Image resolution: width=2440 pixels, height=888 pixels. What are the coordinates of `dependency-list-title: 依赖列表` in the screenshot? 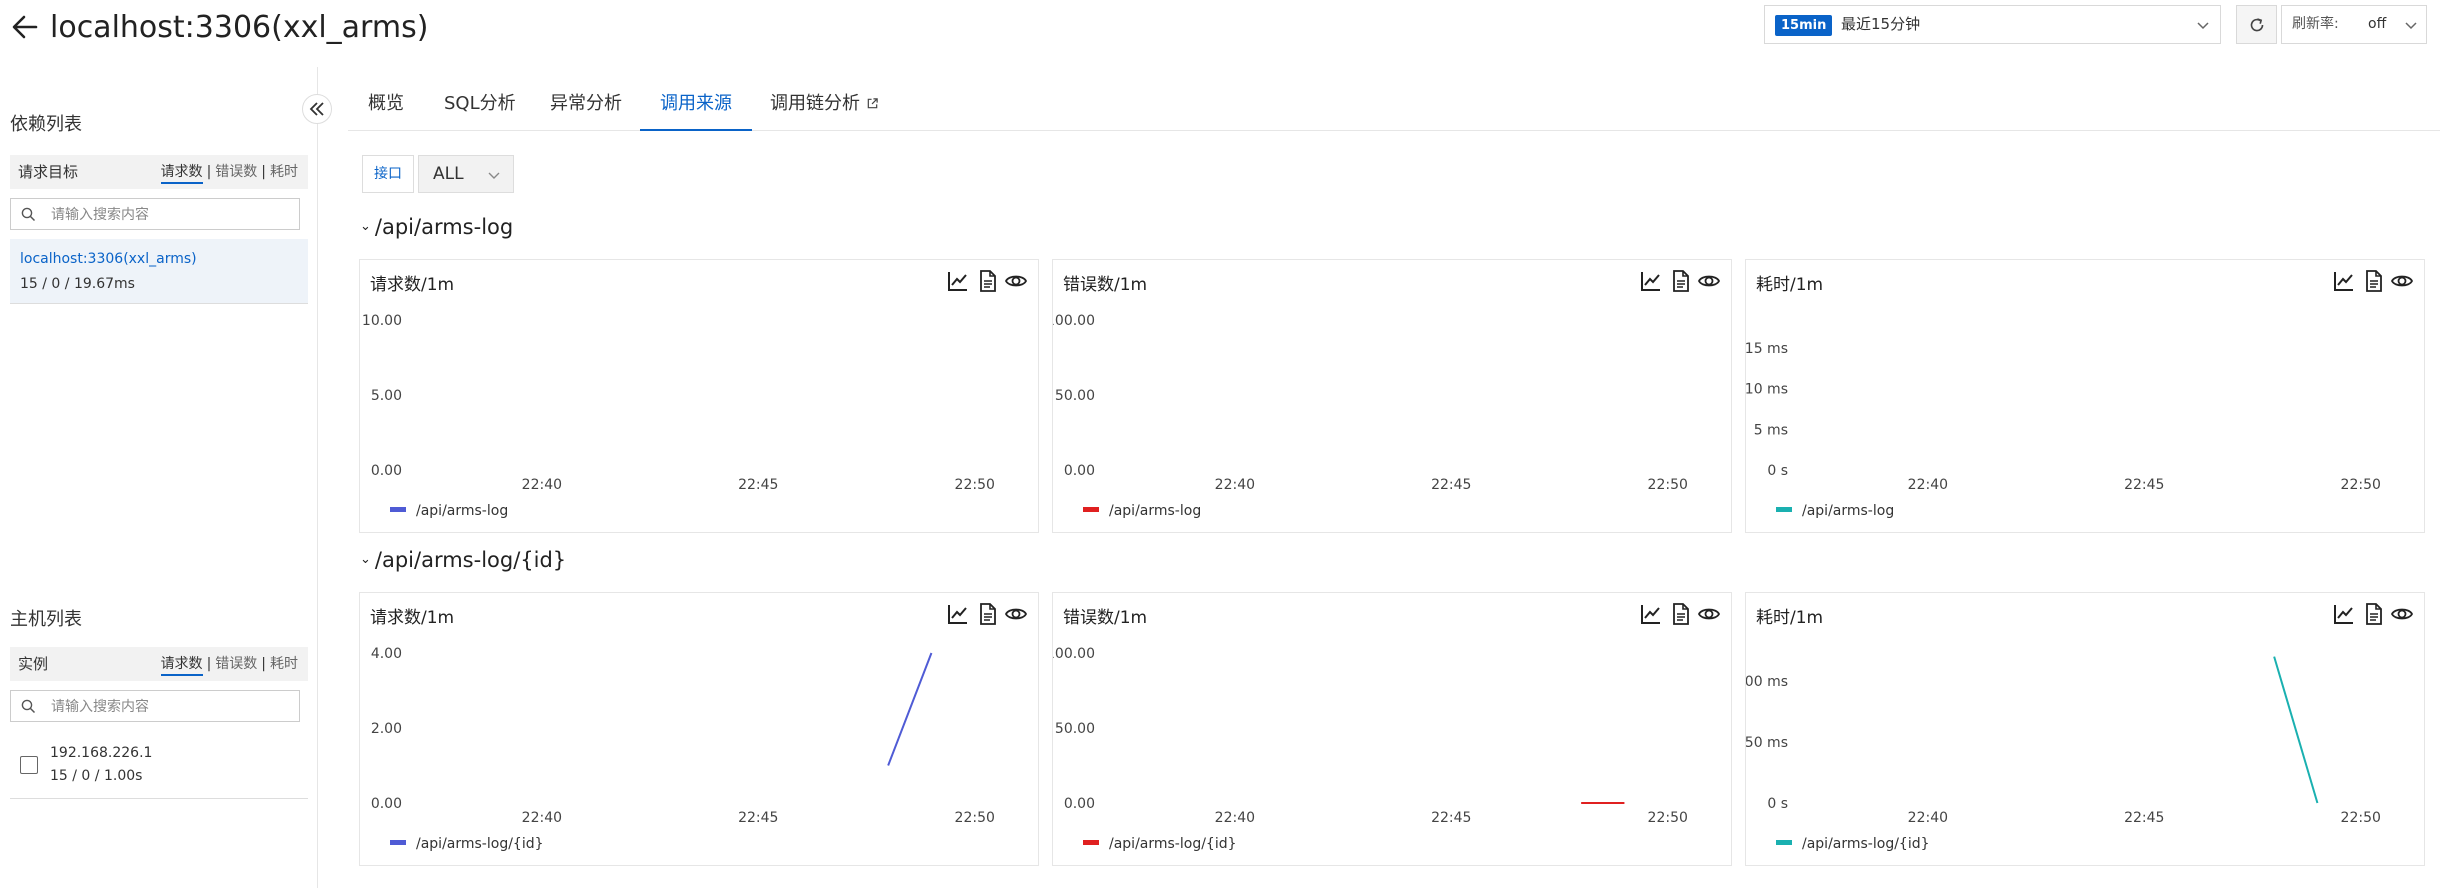 It's located at (46, 124).